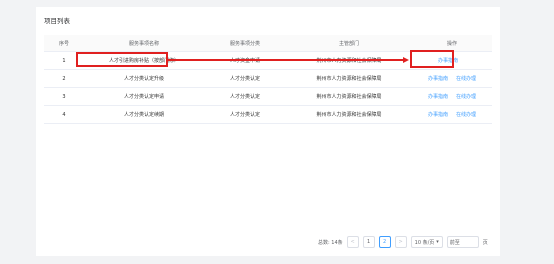  What do you see at coordinates (143, 61) in the screenshot?
I see `row-service-name: 人才引进购房补贴（按部门修）` at bounding box center [143, 61].